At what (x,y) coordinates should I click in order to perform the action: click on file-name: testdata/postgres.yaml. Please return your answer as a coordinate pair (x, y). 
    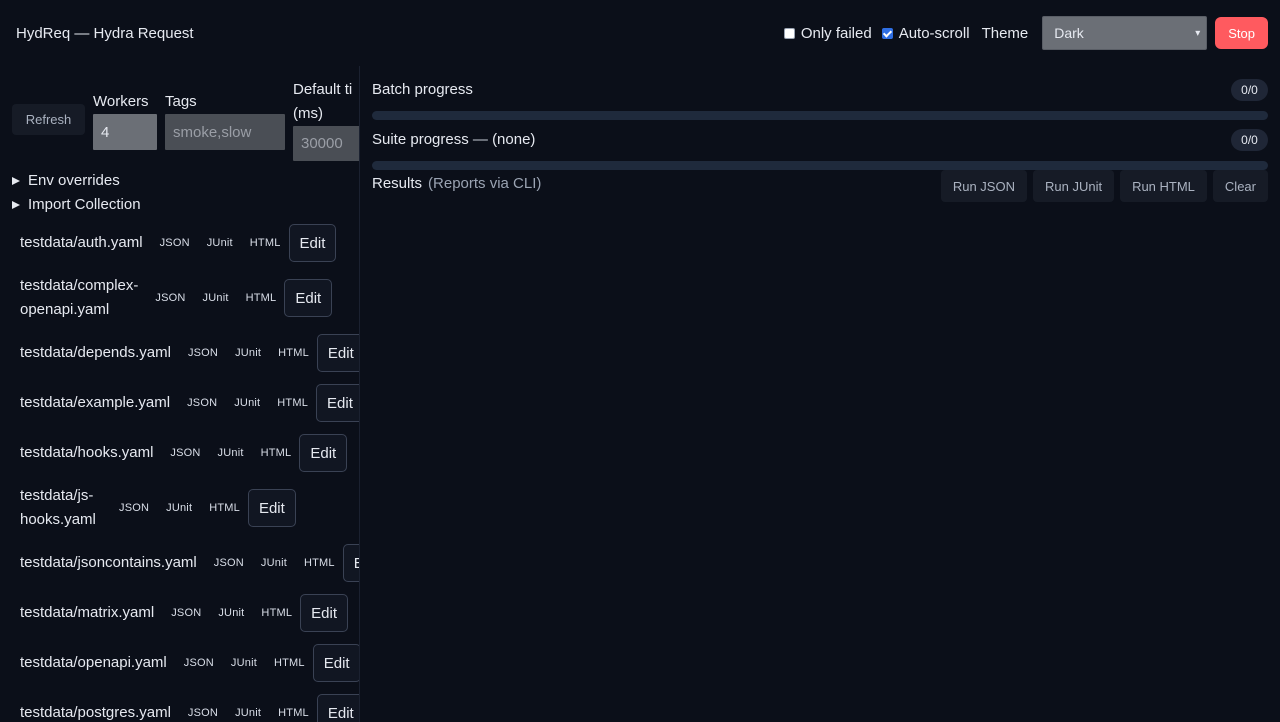
    Looking at the image, I should click on (95, 711).